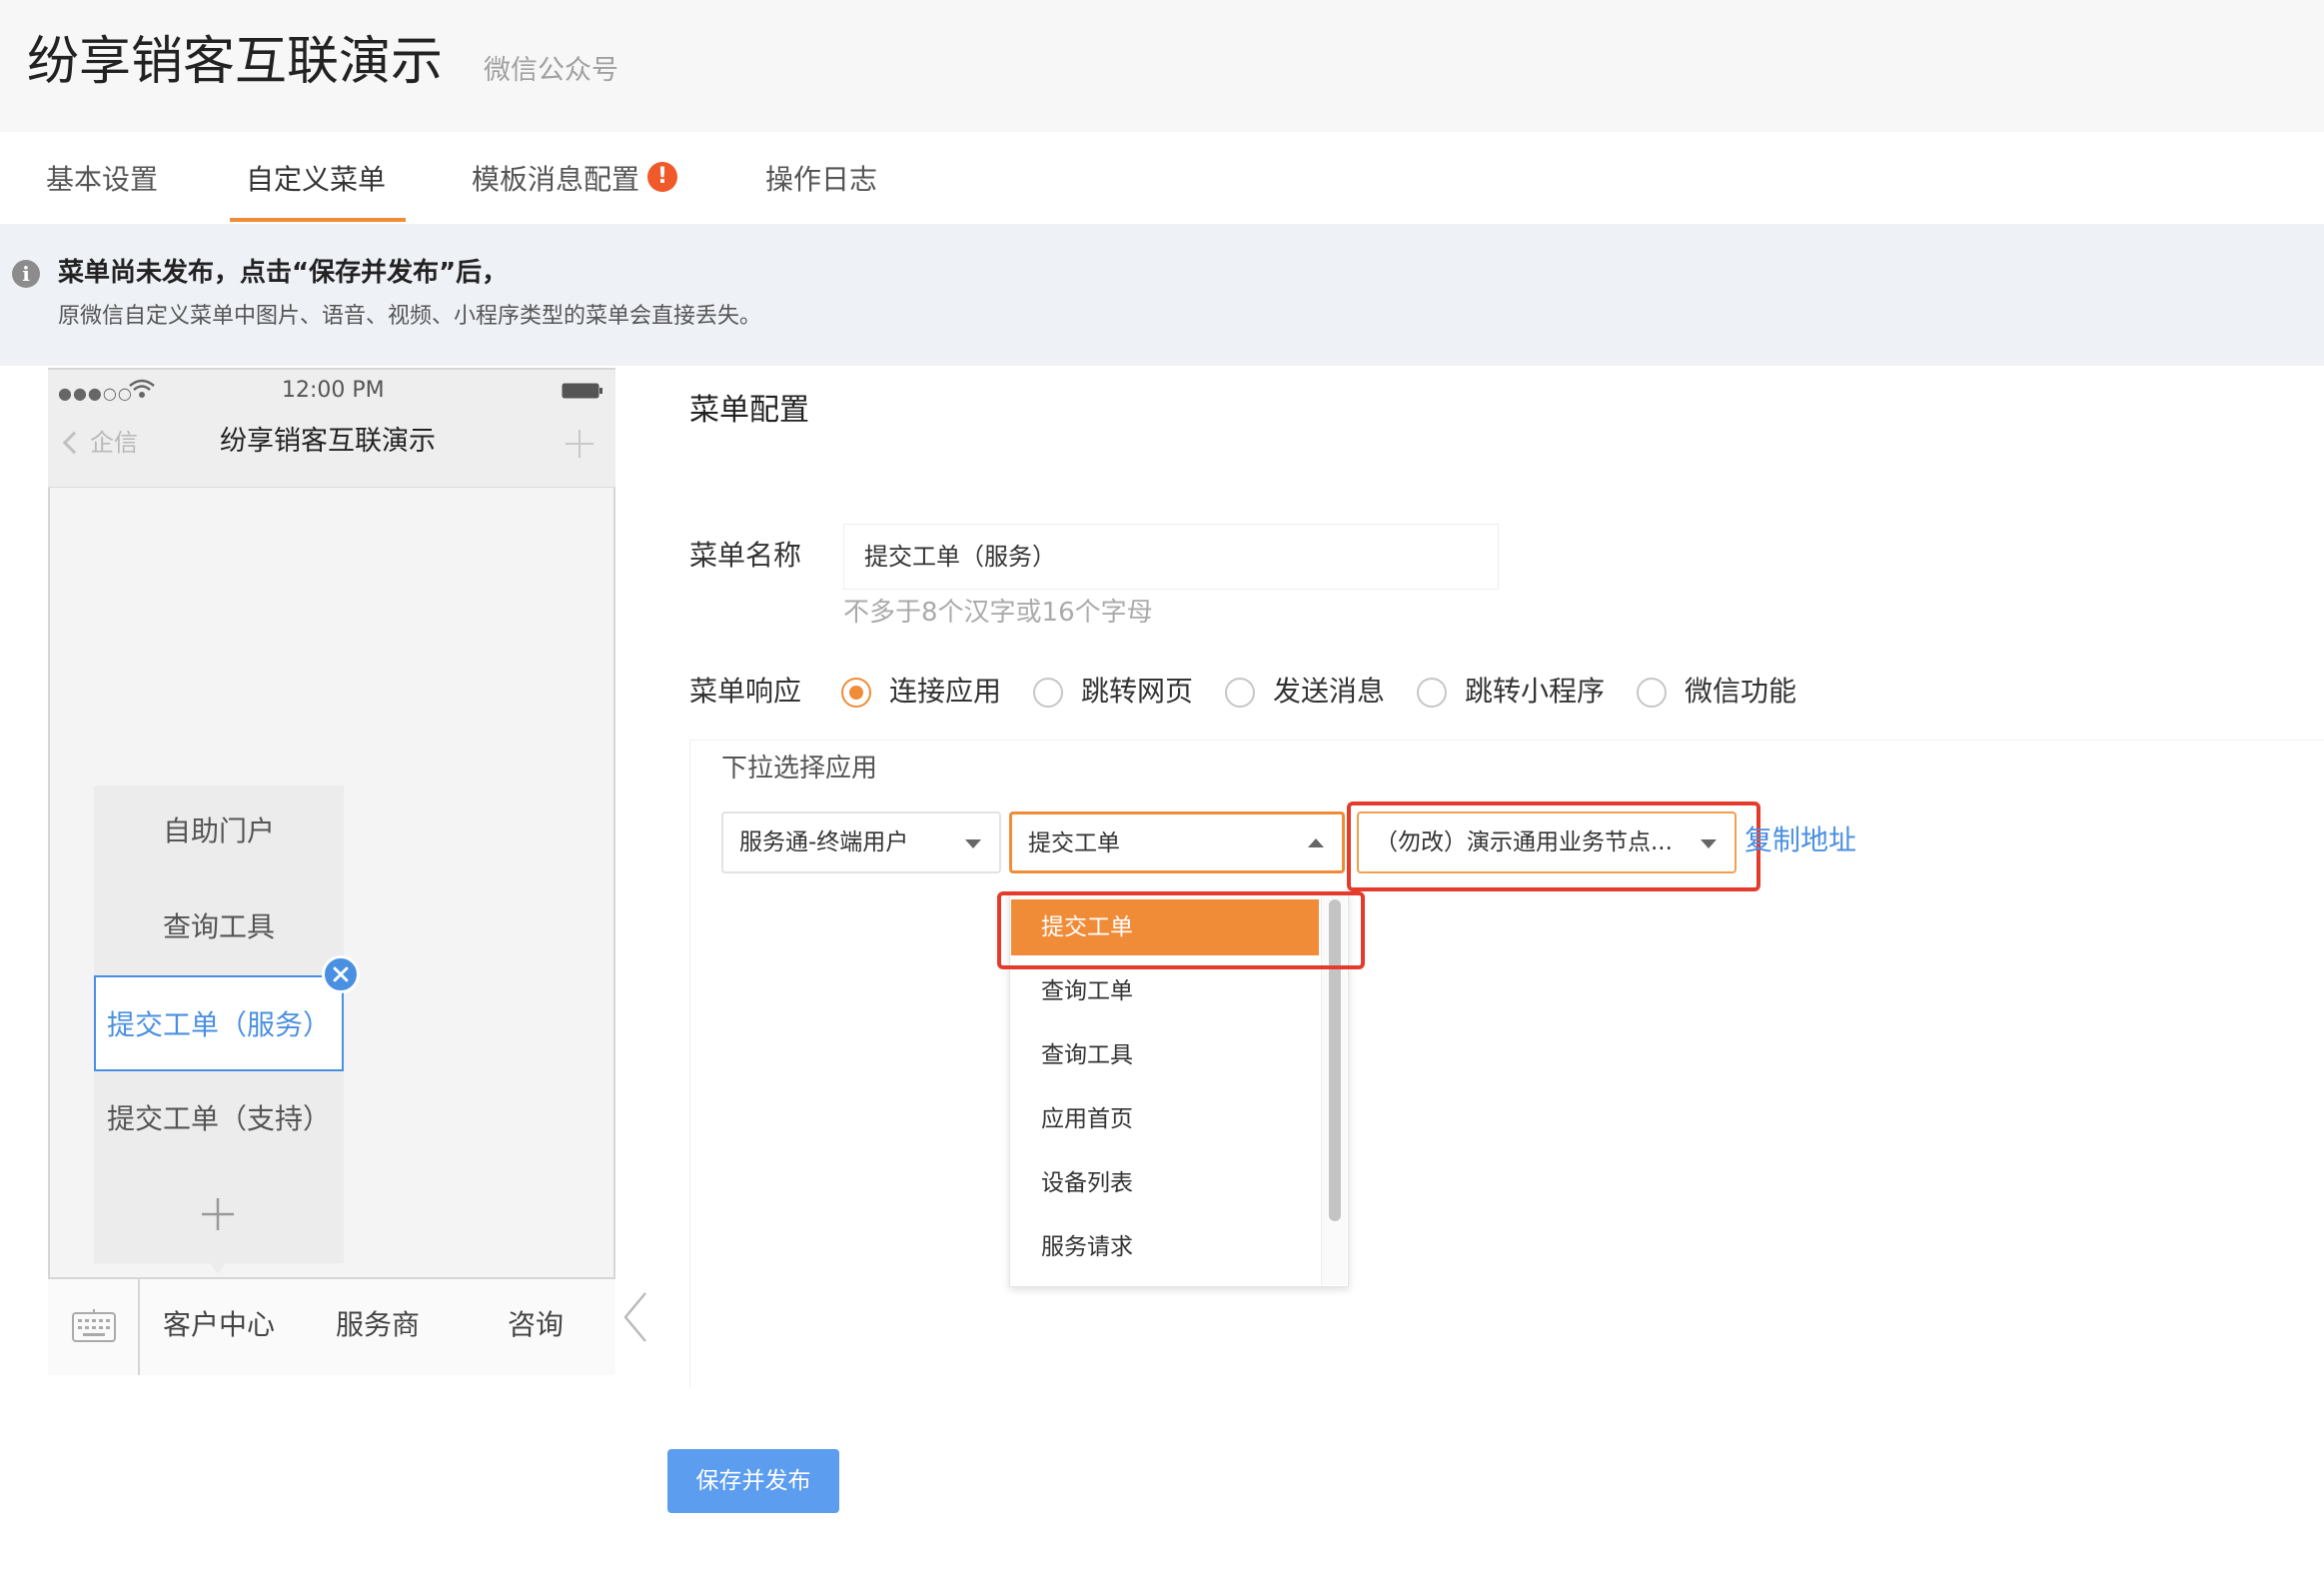  What do you see at coordinates (1165, 991) in the screenshot?
I see `dropdown-option-query-ticket: 查询工单` at bounding box center [1165, 991].